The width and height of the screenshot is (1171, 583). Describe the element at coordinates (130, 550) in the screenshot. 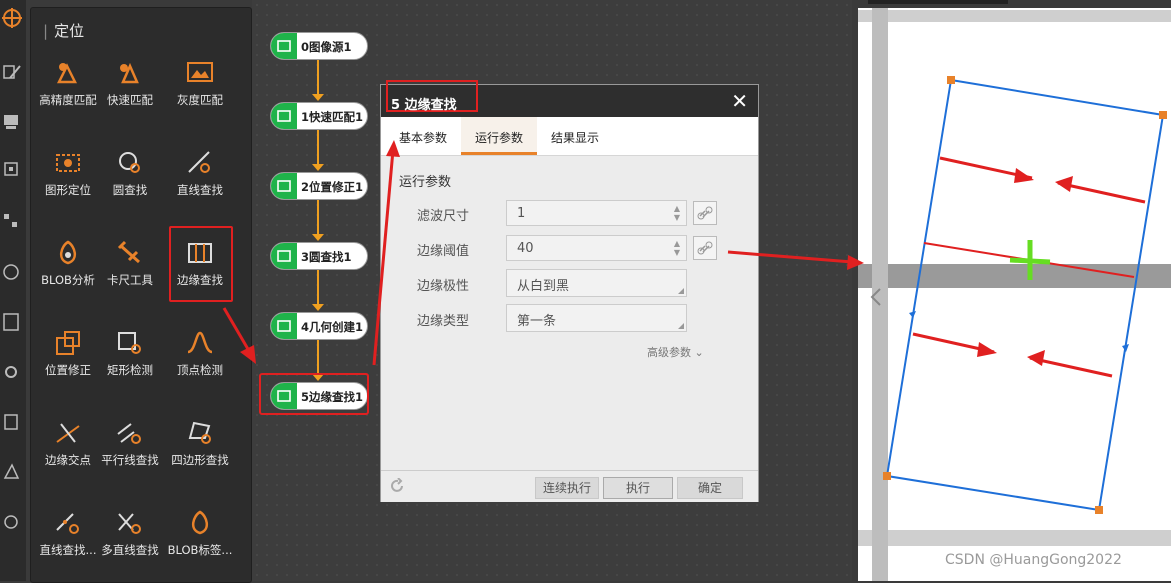

I see `tool-label: 多直线查找` at that location.